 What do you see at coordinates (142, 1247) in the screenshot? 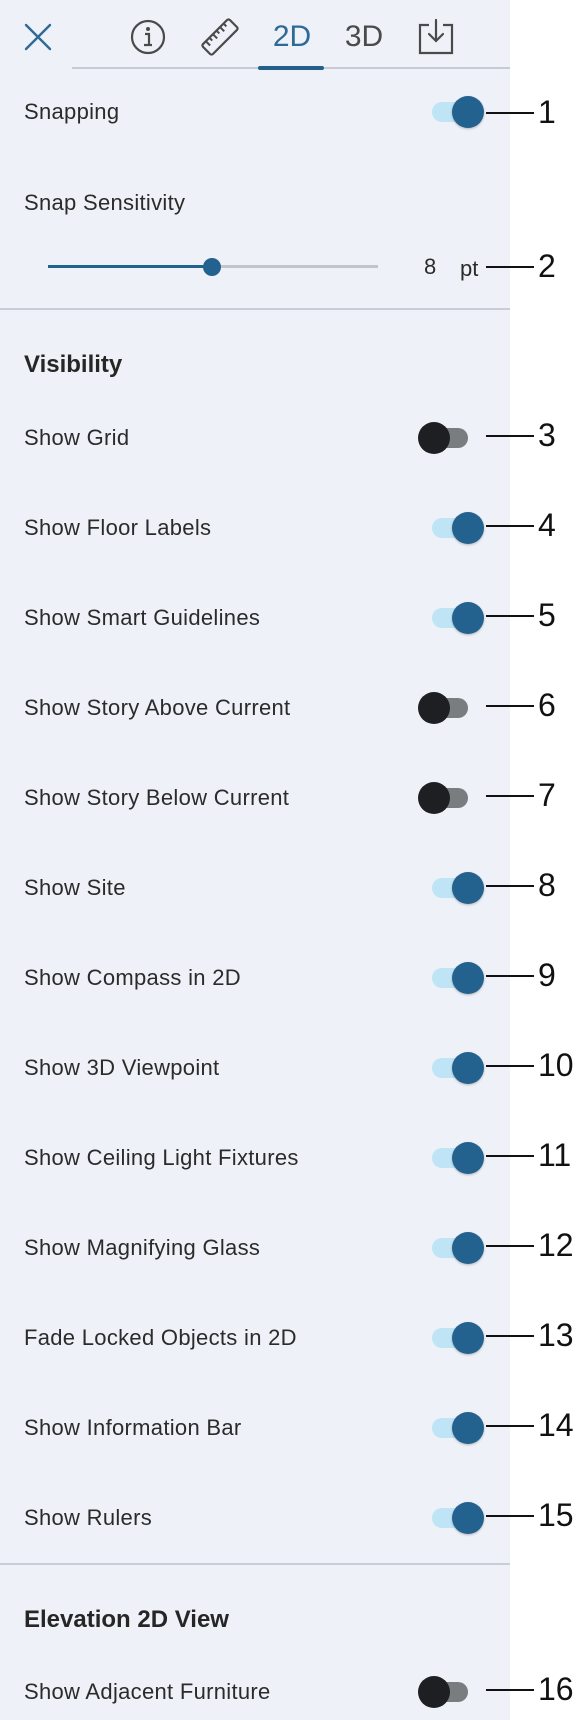
I see `show-magnifying-glass-label: Show Magnifying Glass` at bounding box center [142, 1247].